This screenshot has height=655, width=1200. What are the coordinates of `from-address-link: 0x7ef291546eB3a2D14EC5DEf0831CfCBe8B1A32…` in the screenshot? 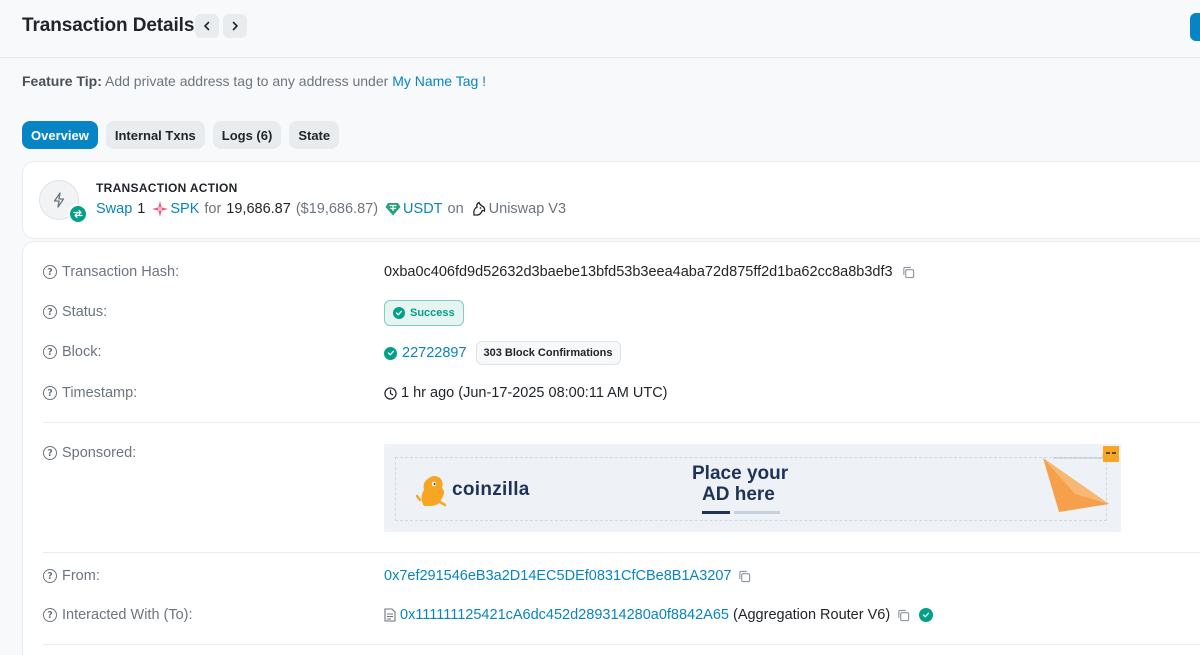 It's located at (557, 576).